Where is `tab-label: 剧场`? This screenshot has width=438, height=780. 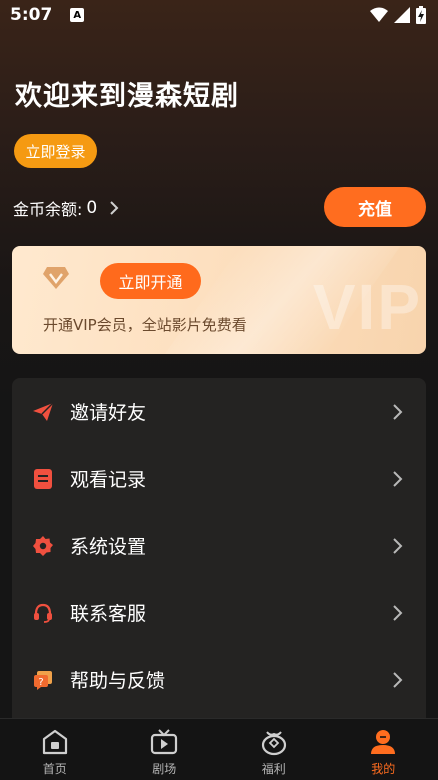
tab-label: 剧场 is located at coordinates (164, 769).